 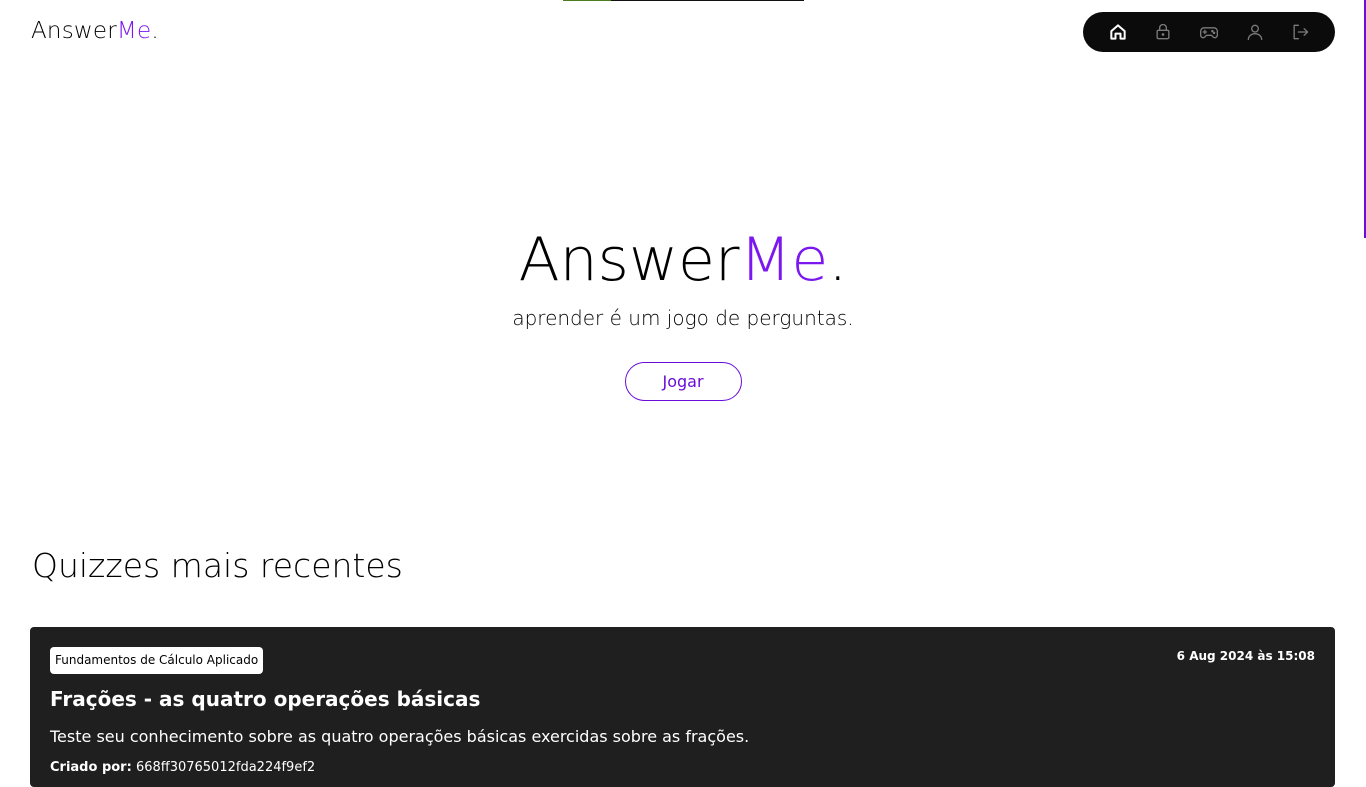 I want to click on gamepad-icon, so click(x=1209, y=32).